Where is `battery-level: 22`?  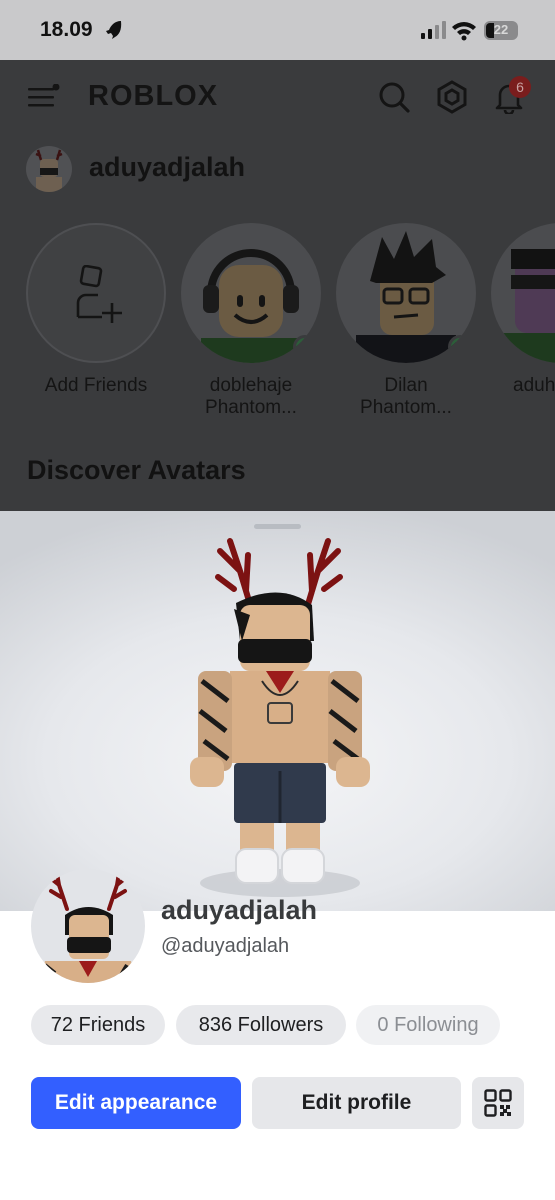
battery-level: 22 is located at coordinates (501, 29).